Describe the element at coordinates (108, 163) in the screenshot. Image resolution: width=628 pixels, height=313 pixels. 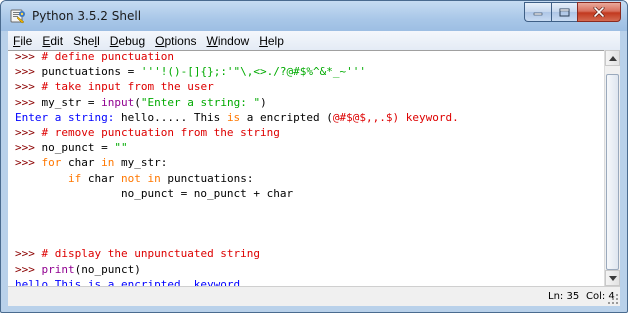
I see `shell-token-keyword: in` at that location.